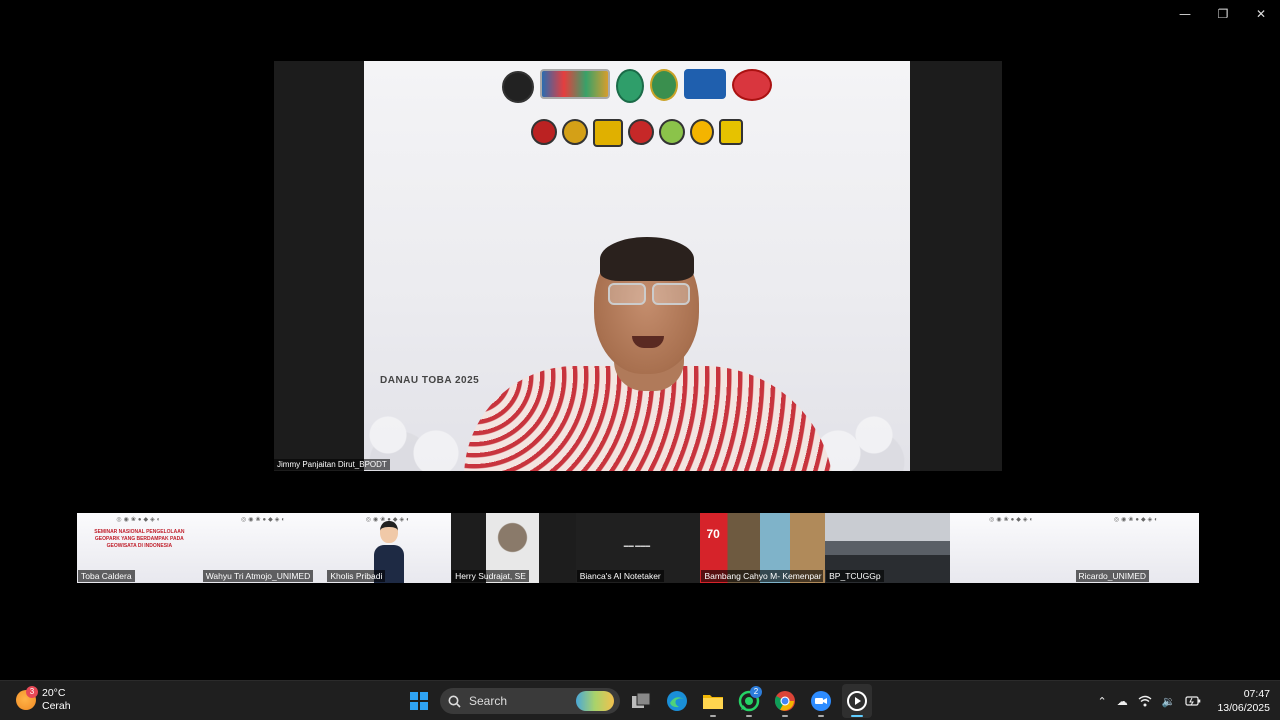 The image size is (1280, 720). What do you see at coordinates (32, 692) in the screenshot?
I see `weather-alert-badge: 3` at bounding box center [32, 692].